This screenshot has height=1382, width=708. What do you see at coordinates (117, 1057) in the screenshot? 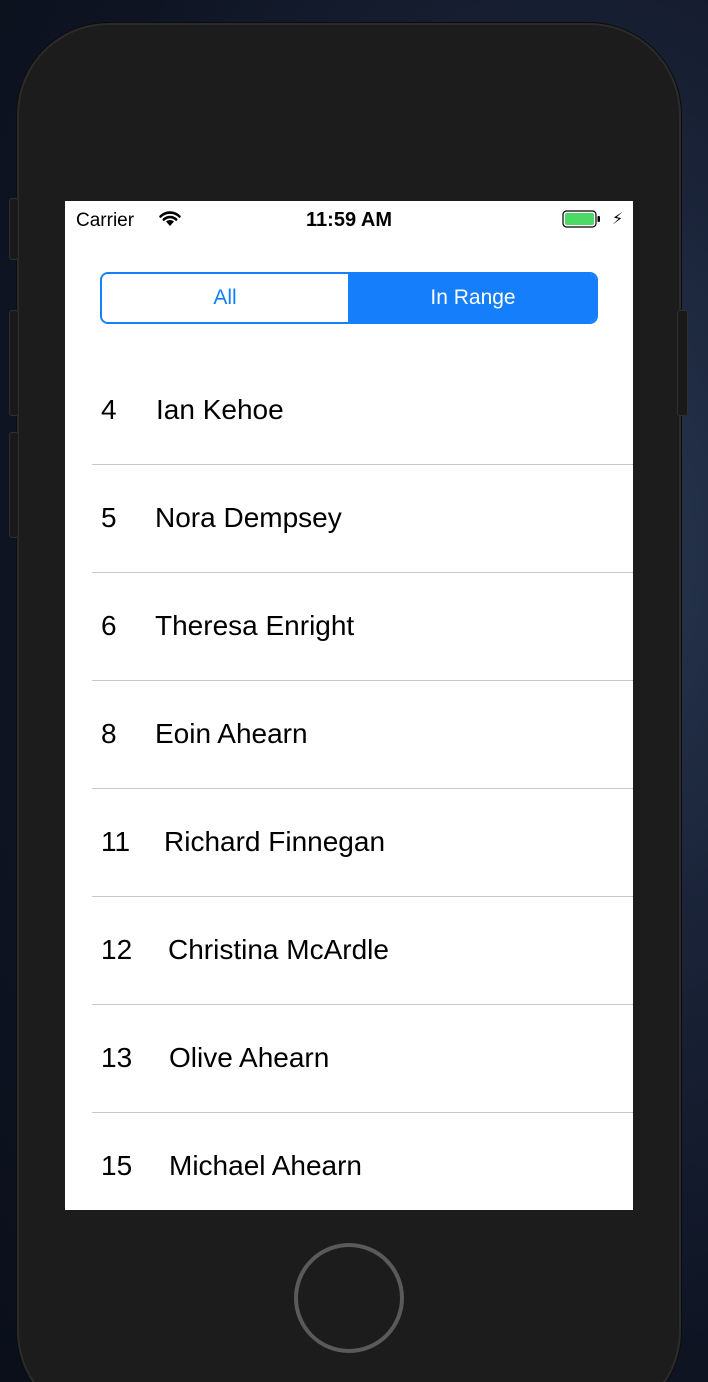
I see `row-number: 13` at bounding box center [117, 1057].